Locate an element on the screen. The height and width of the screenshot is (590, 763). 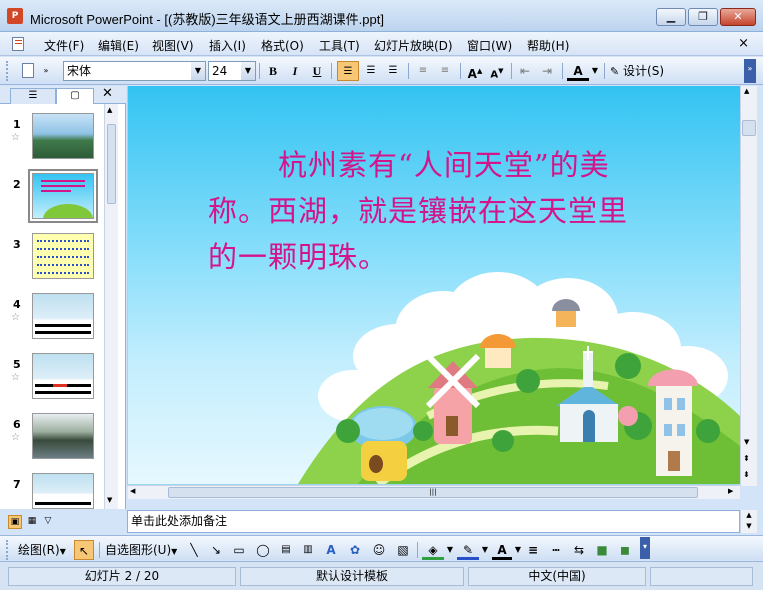
previous-slide-icon: ⇞ is located at coordinates (746, 458).